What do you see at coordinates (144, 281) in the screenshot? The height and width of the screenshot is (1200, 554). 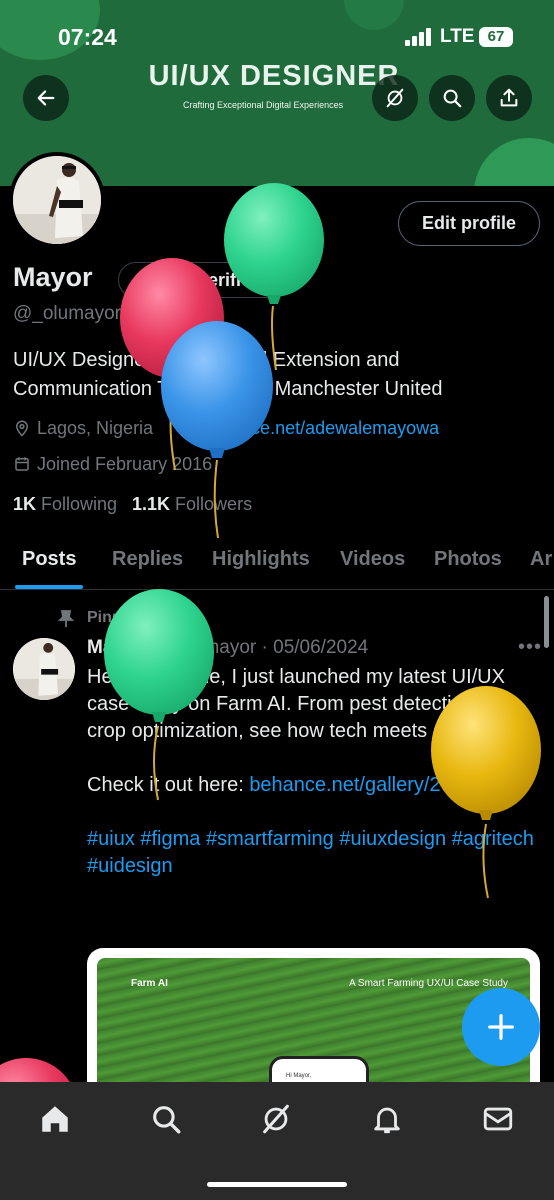 I see `verified-badge-icon` at bounding box center [144, 281].